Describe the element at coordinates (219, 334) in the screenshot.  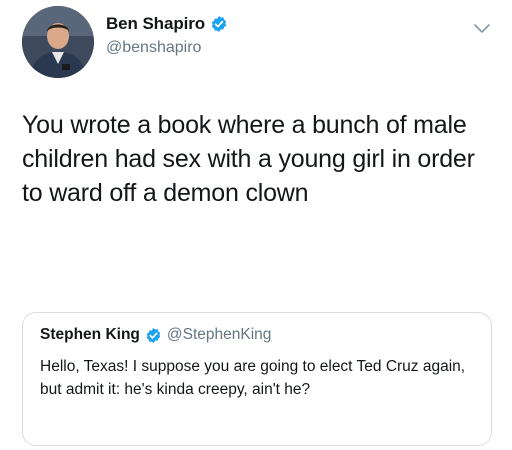
I see `quoted-handle: @StephenKing` at that location.